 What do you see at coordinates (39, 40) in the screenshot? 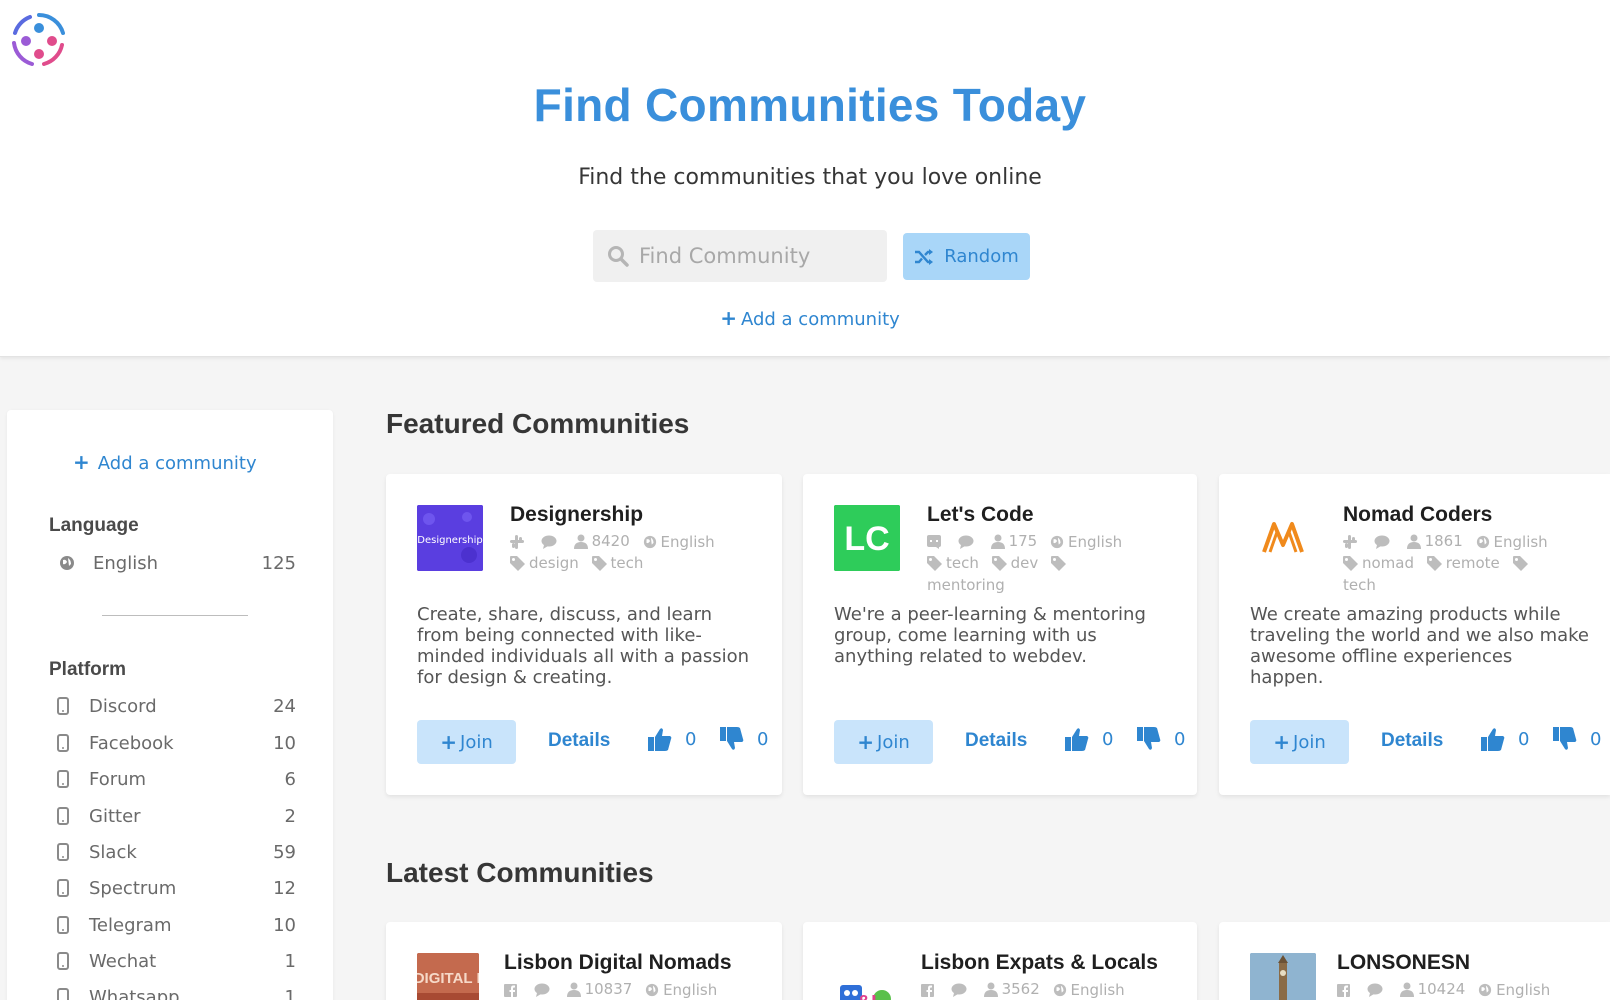
I see `logo-icon` at bounding box center [39, 40].